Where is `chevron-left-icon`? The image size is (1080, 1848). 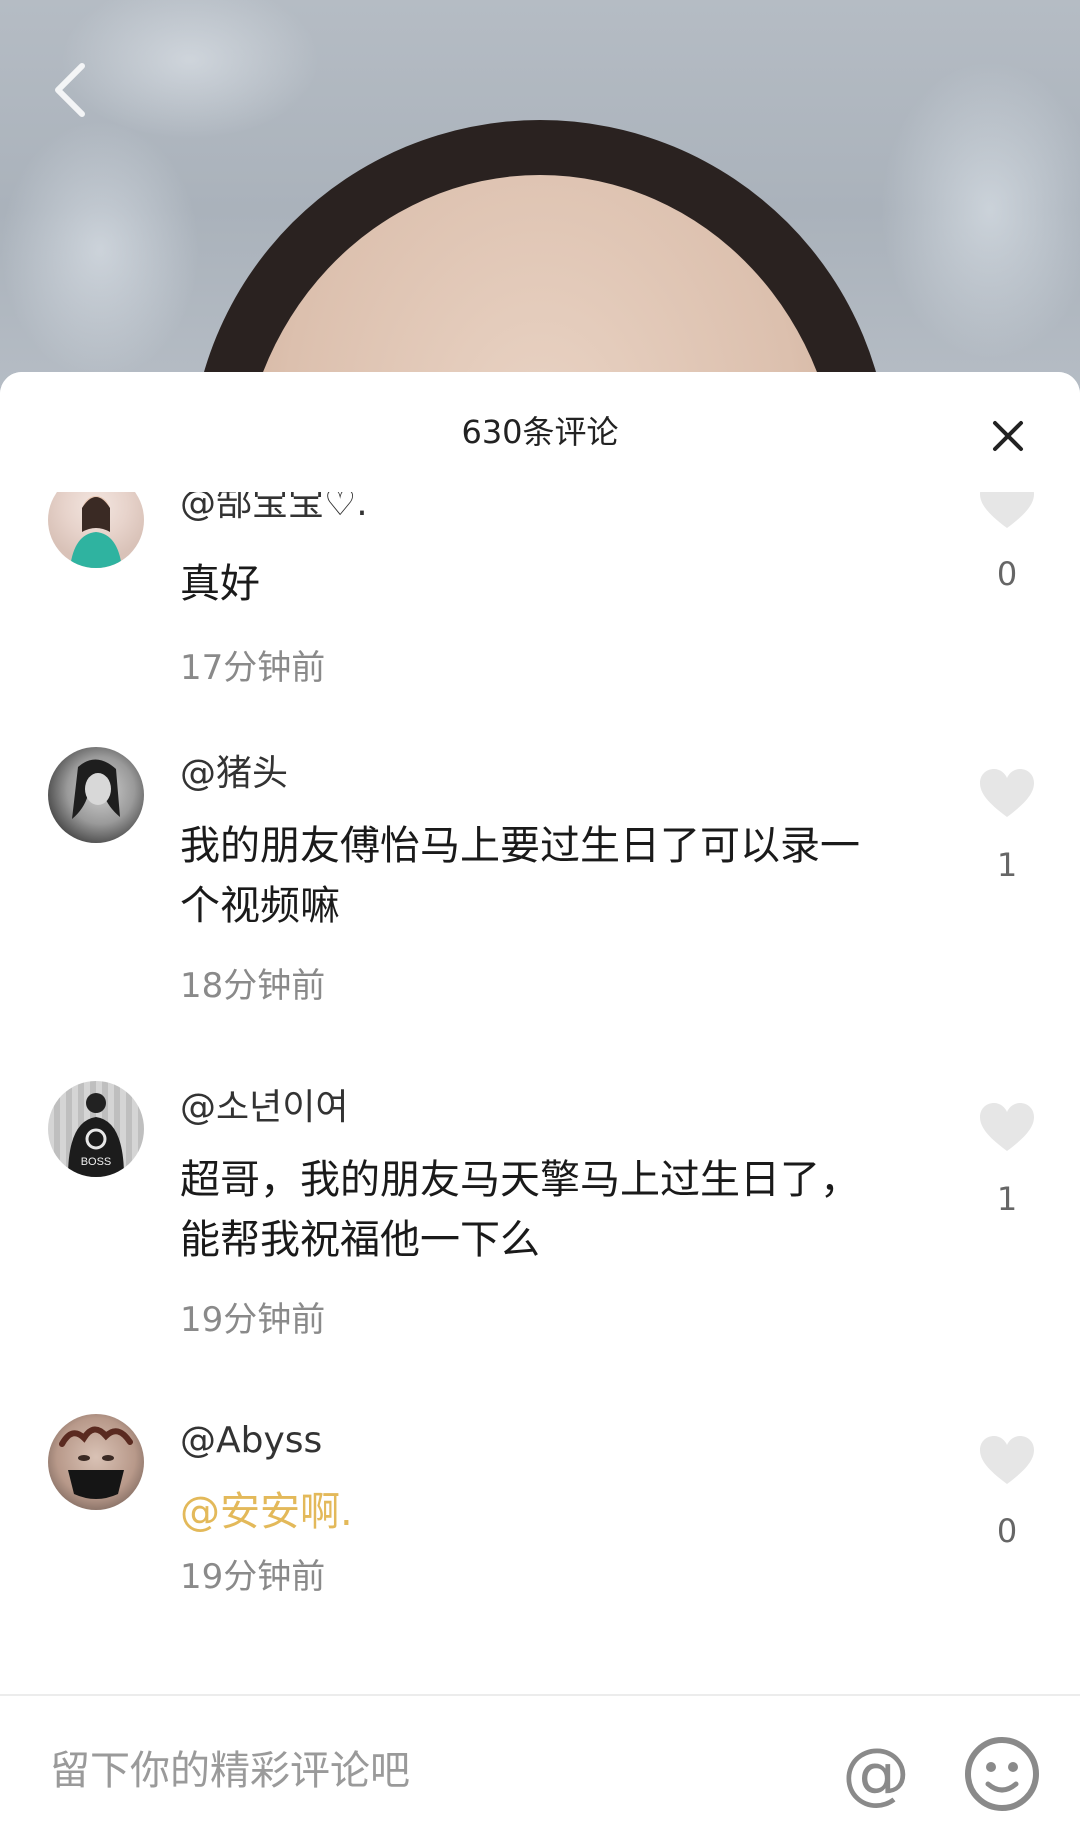
chevron-left-icon is located at coordinates (70, 90).